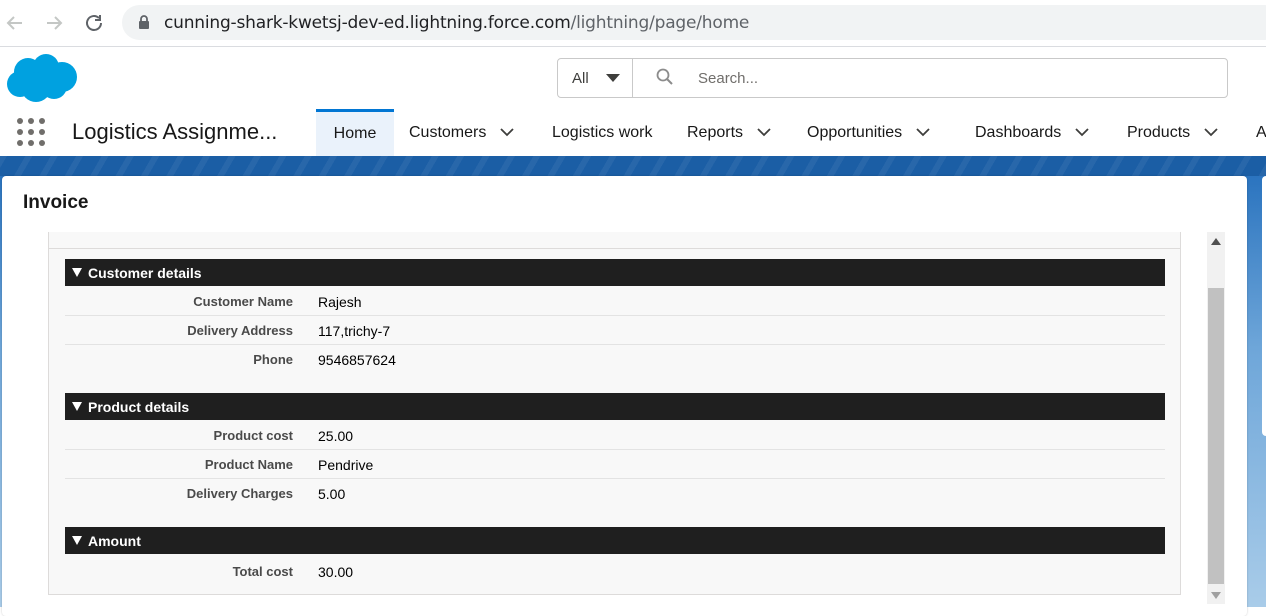  I want to click on scrollbar, so click(1216, 418).